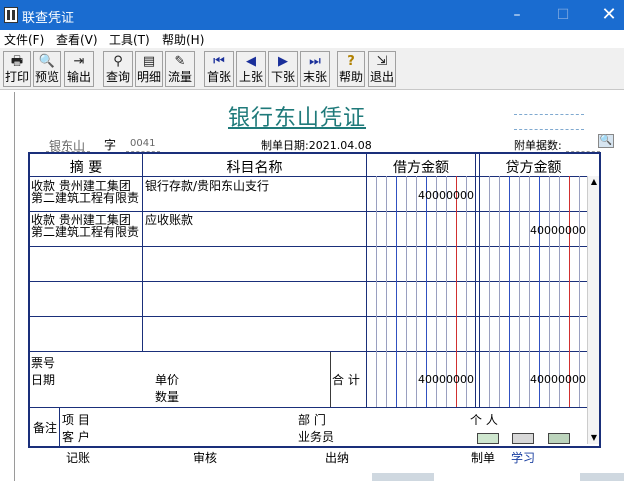 The width and height of the screenshot is (624, 481). I want to click on menu-view: 查看(V), so click(77, 39).